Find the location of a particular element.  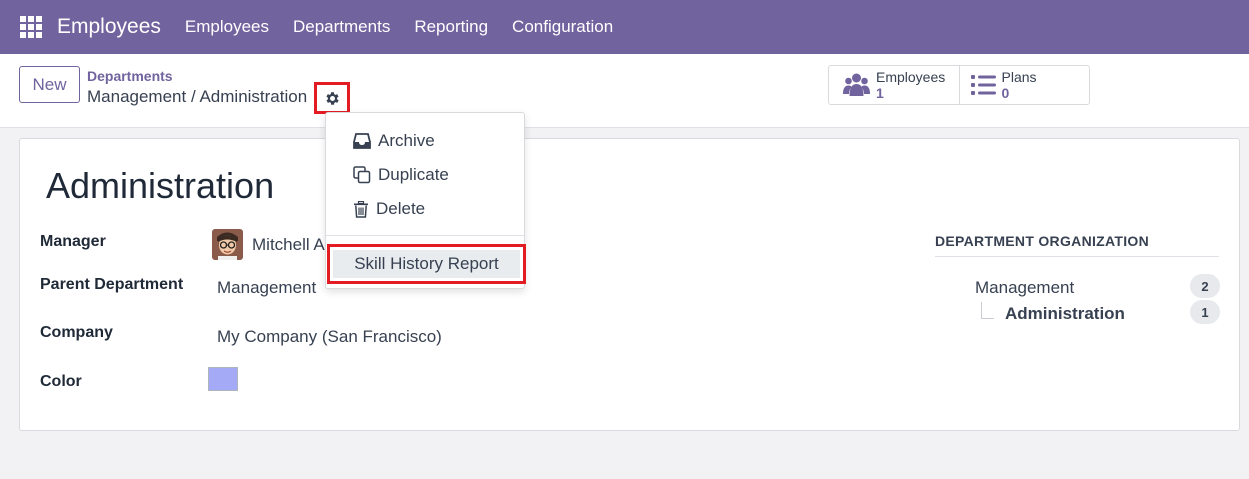

new-button: New is located at coordinates (49, 84).